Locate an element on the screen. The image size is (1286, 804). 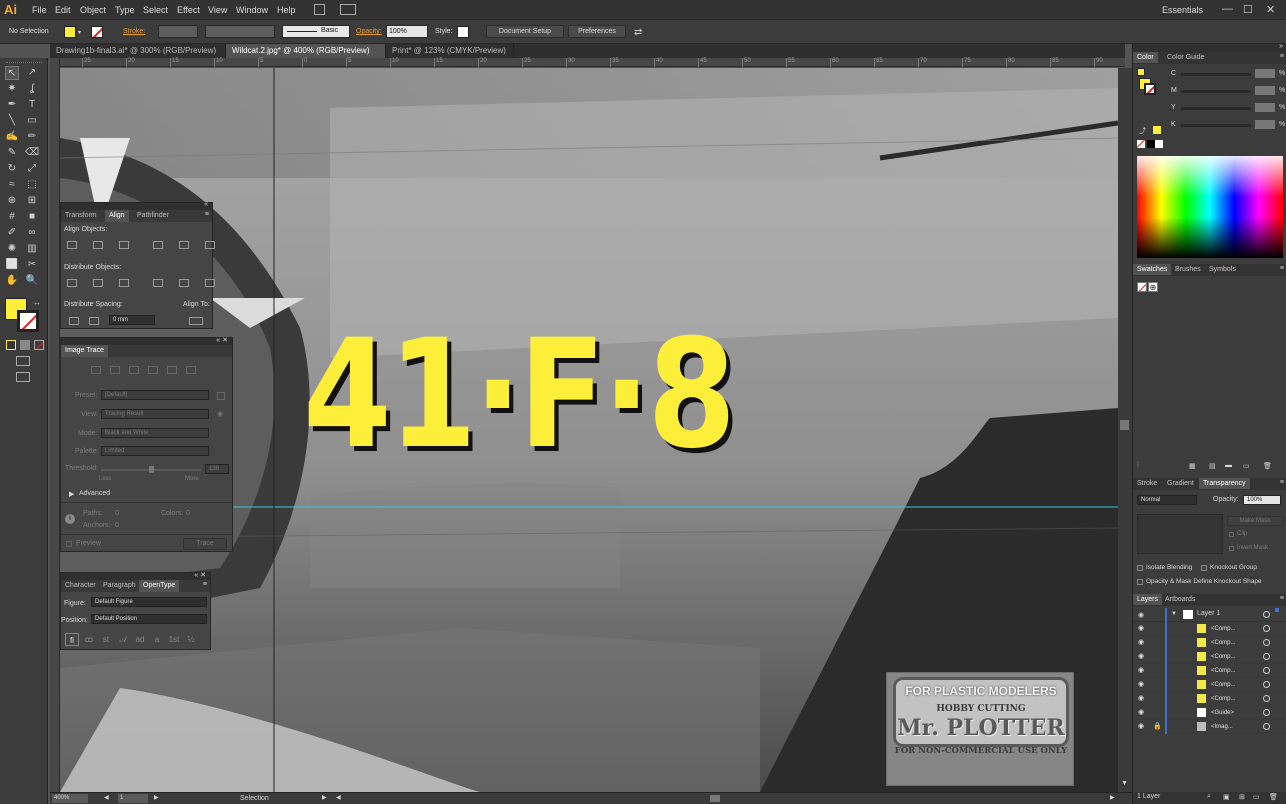
layer-name: Layer 1 is located at coordinates (1208, 613).